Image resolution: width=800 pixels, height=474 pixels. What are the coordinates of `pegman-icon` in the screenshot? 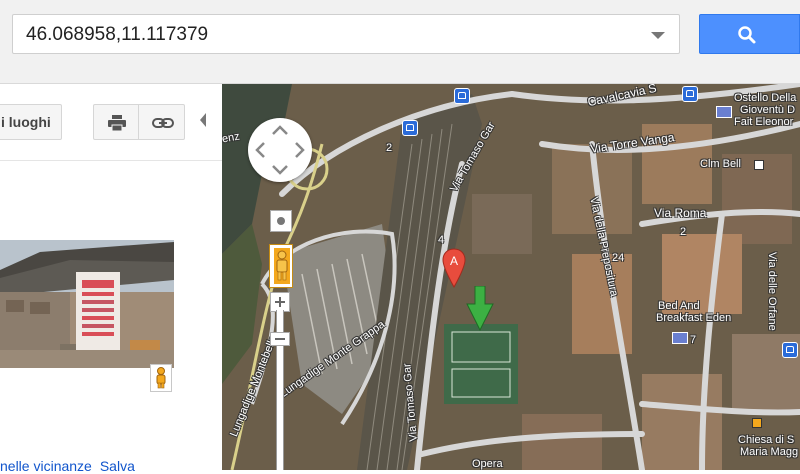 It's located at (282, 266).